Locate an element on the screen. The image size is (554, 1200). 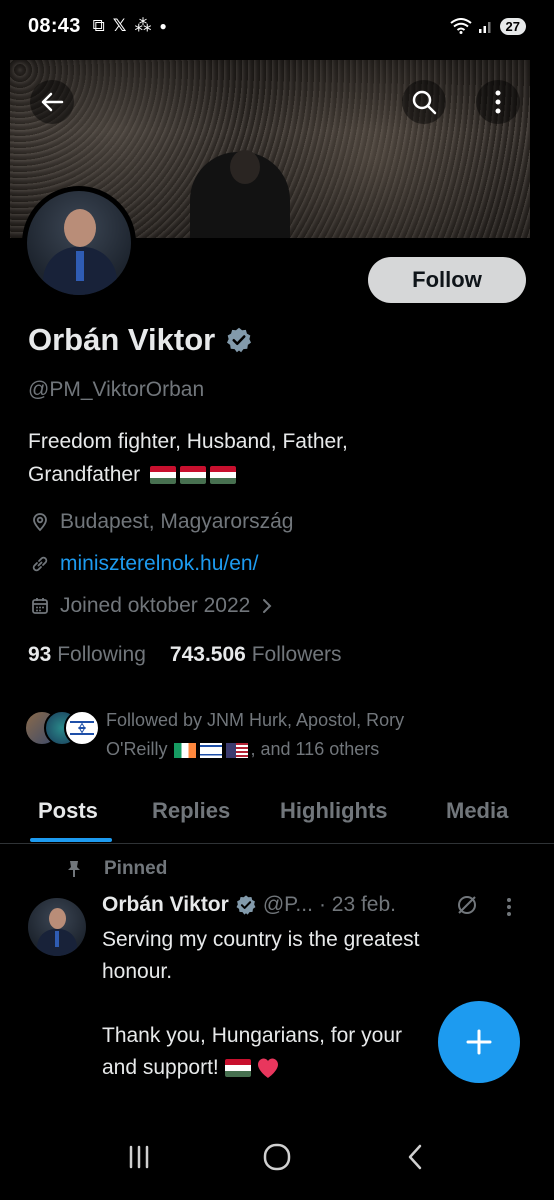
followed-by-line-2: O'Reilly , and 116 others is located at coordinates (306, 749).